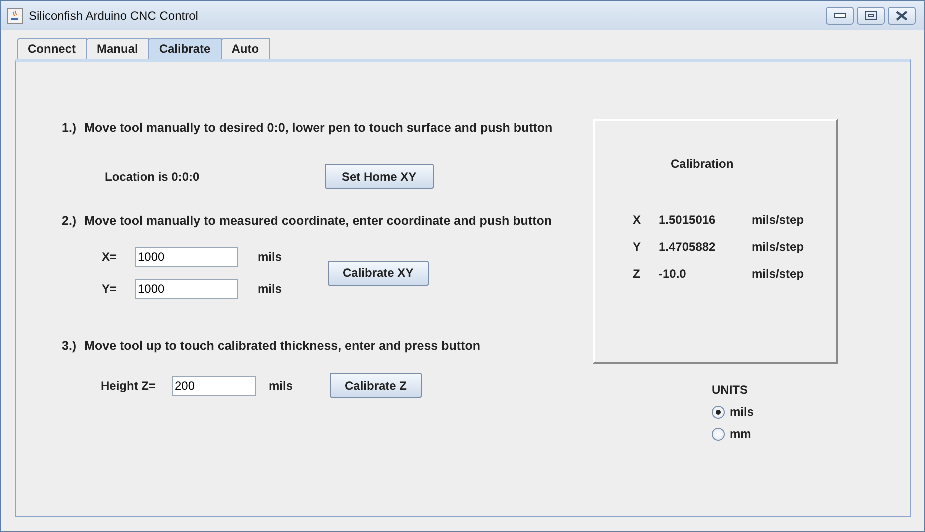  Describe the element at coordinates (637, 220) in the screenshot. I see `axis-label: X` at that location.